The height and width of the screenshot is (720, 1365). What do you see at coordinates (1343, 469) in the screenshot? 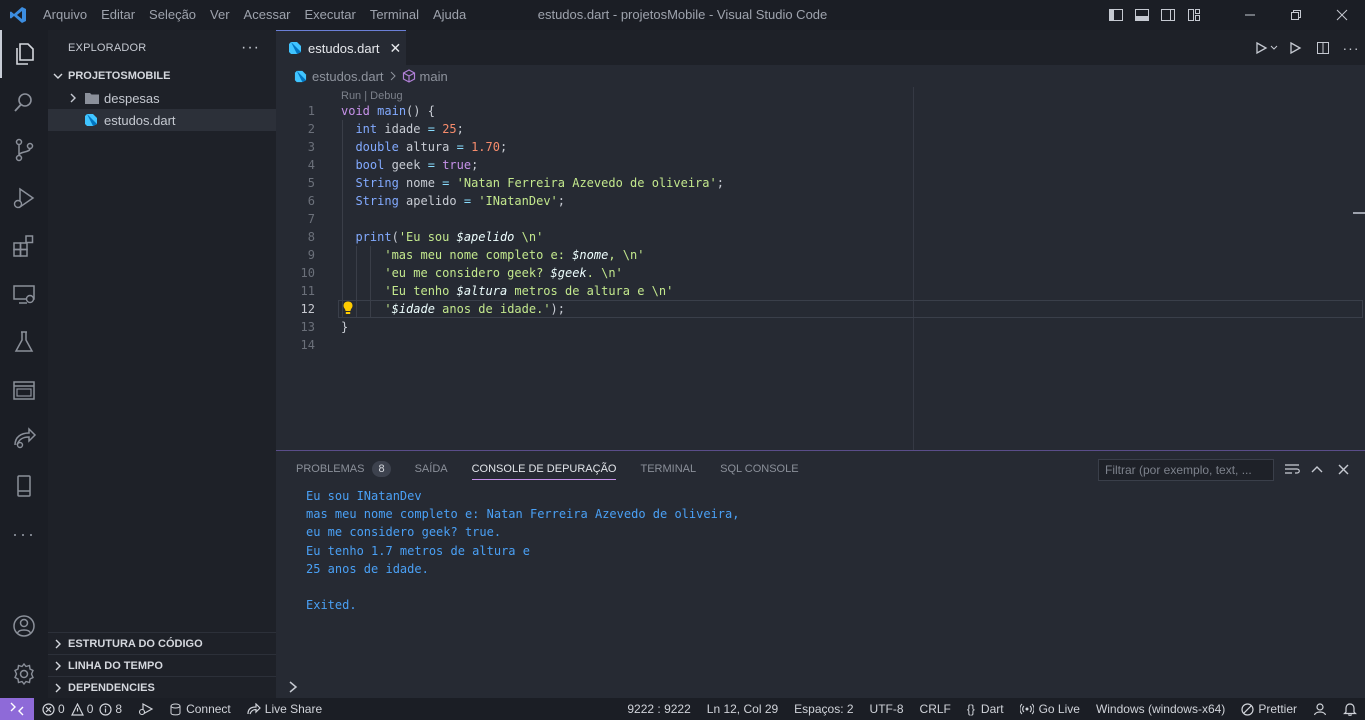
I see `close-panel-icon` at bounding box center [1343, 469].